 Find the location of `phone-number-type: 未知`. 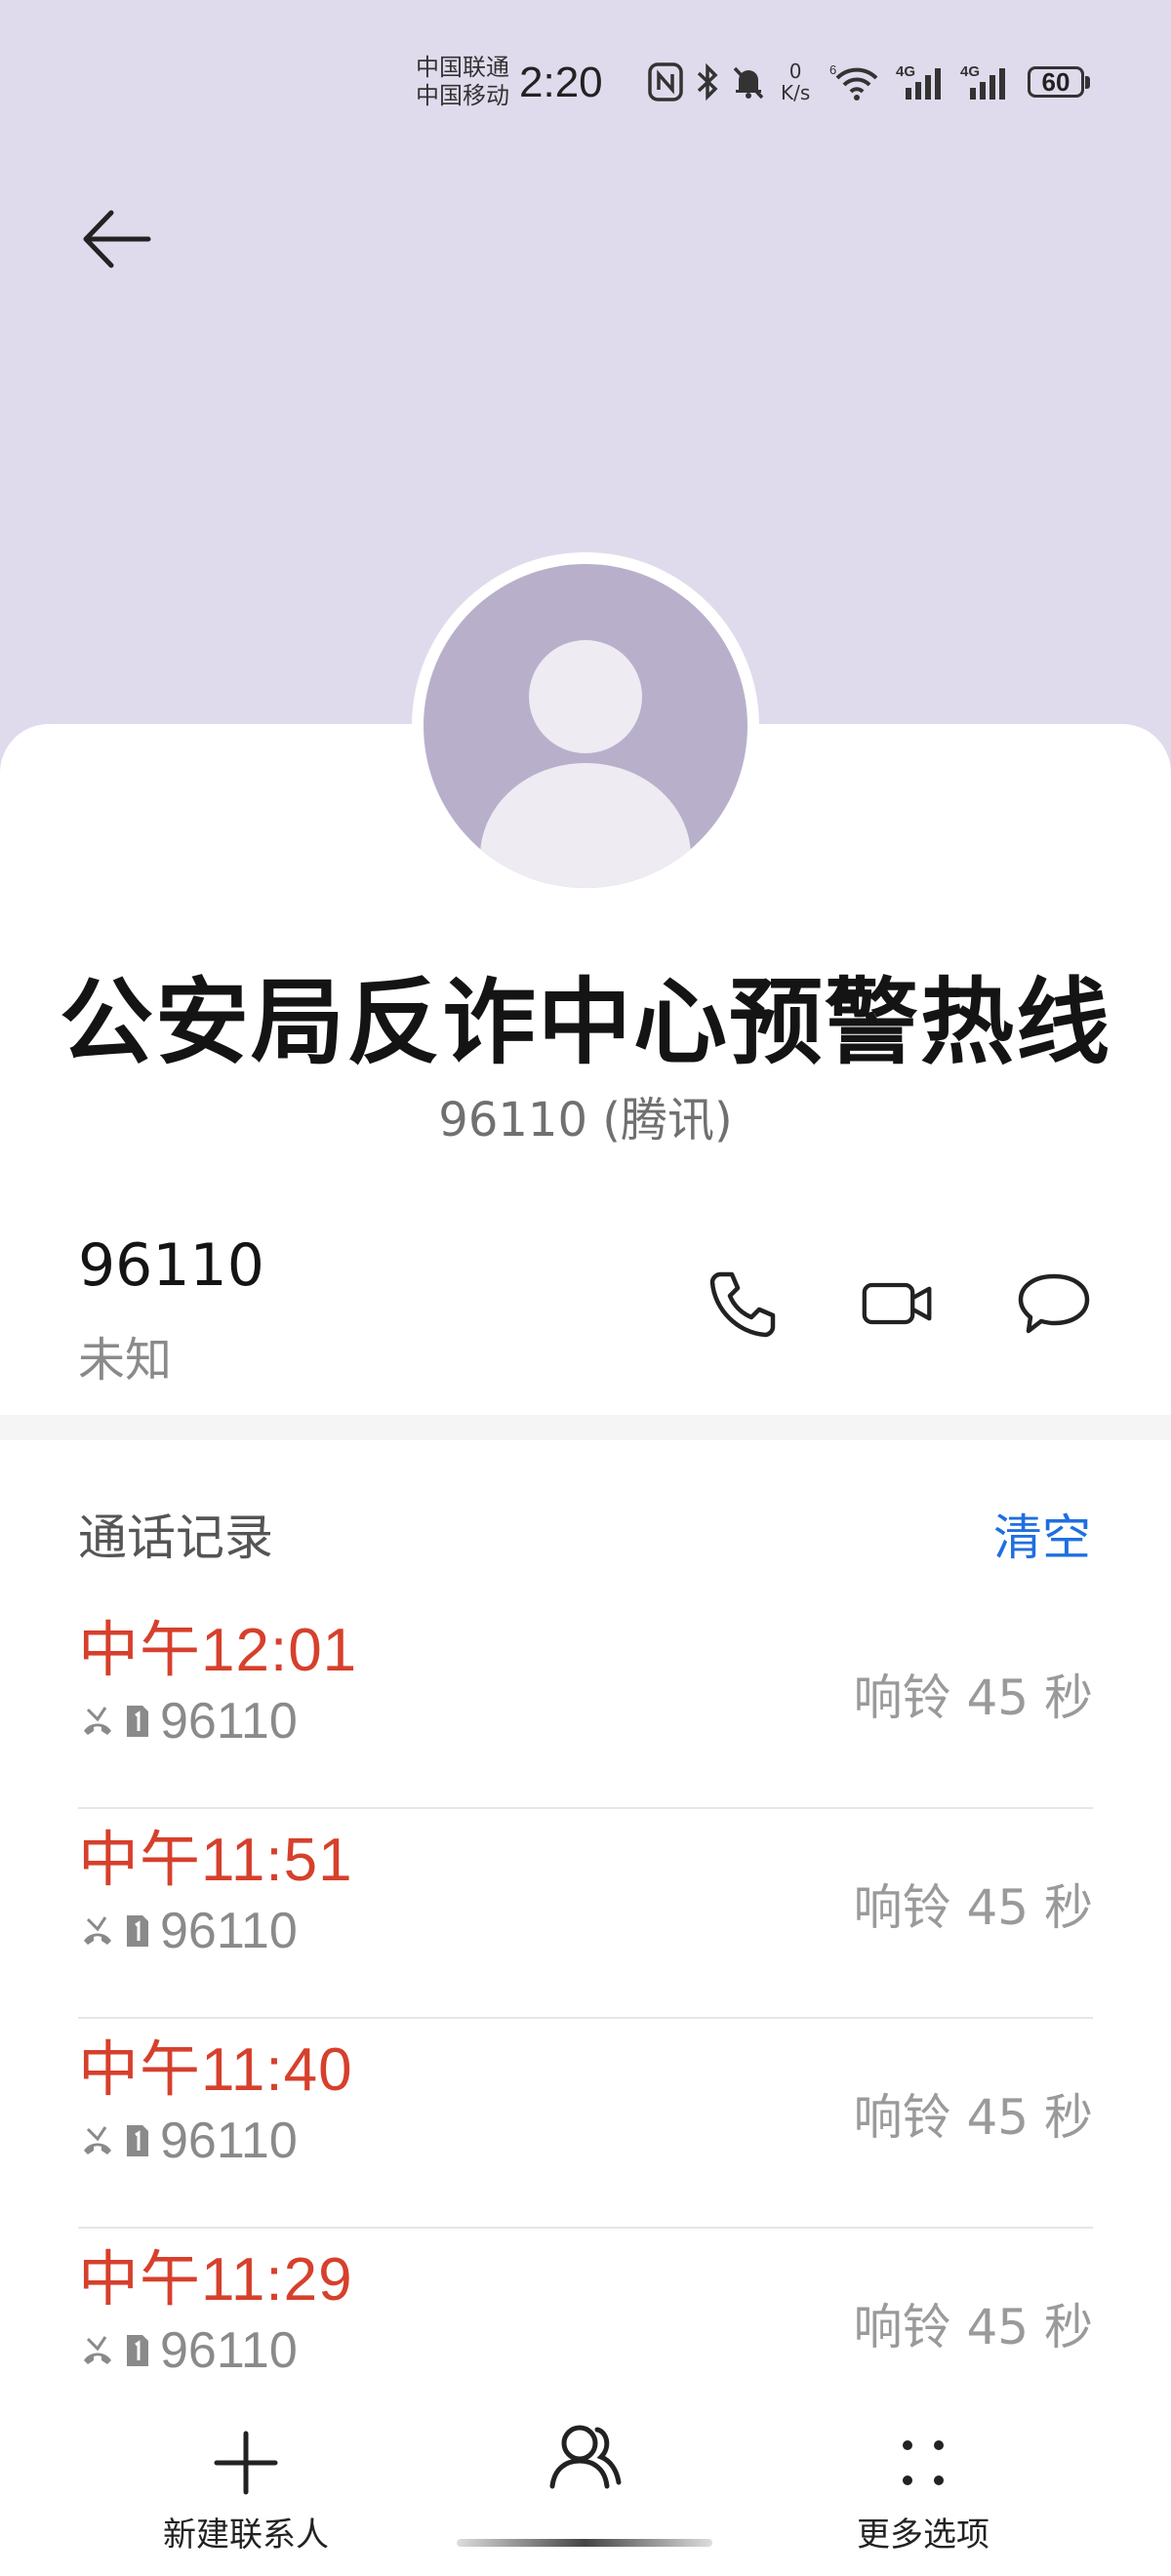

phone-number-type: 未知 is located at coordinates (125, 1360).